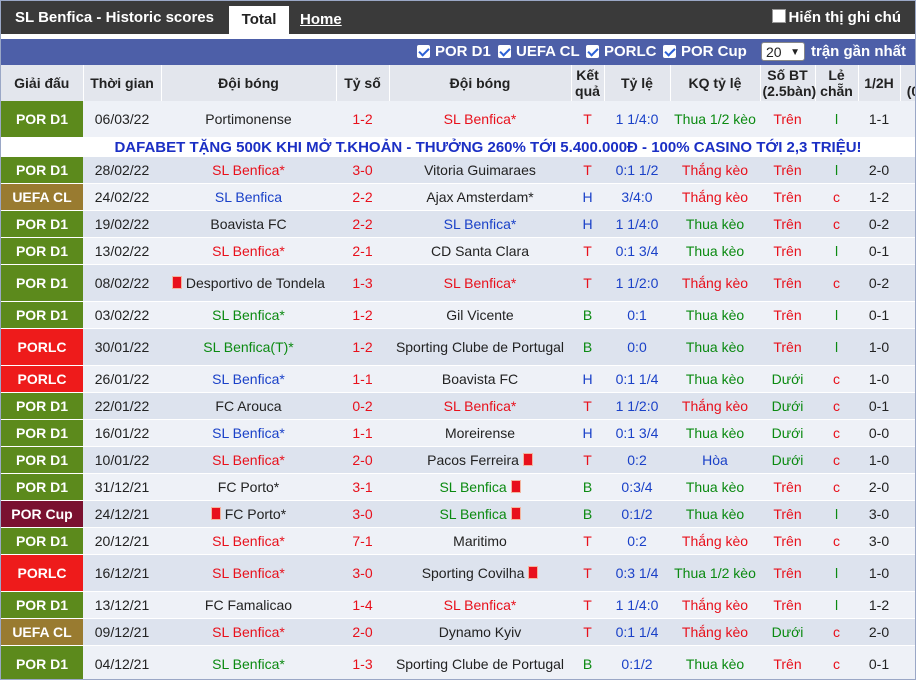 The width and height of the screenshot is (916, 680). Describe the element at coordinates (705, 51) in the screenshot. I see `filter-por-cup: POR Cup` at that location.